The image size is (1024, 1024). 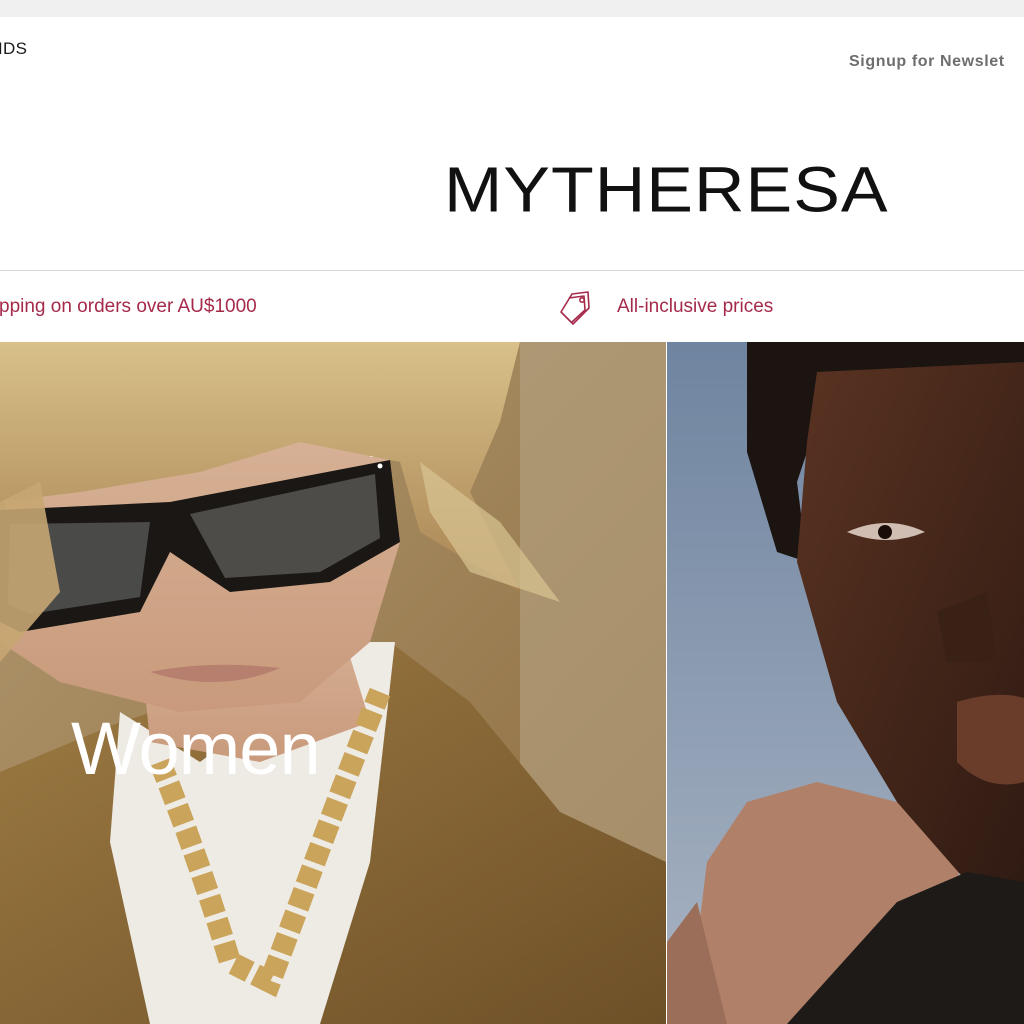 What do you see at coordinates (512, 8) in the screenshot?
I see `browser-top-strip` at bounding box center [512, 8].